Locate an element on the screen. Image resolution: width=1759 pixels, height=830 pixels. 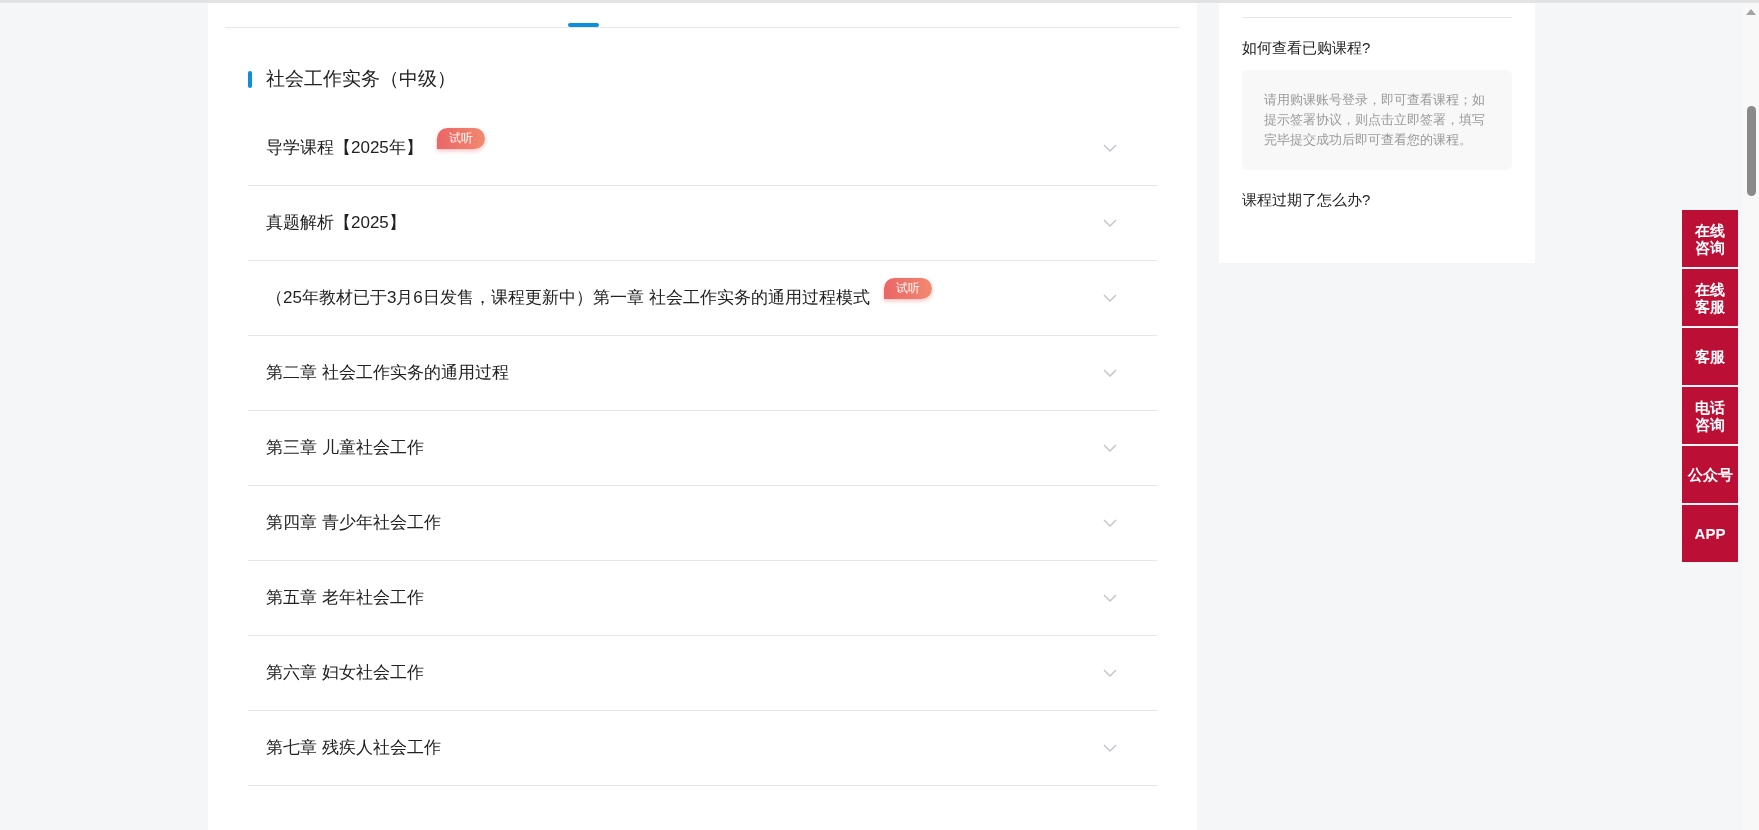
chapter-title: 第二章 社会工作实务的通用过程 is located at coordinates (387, 372).